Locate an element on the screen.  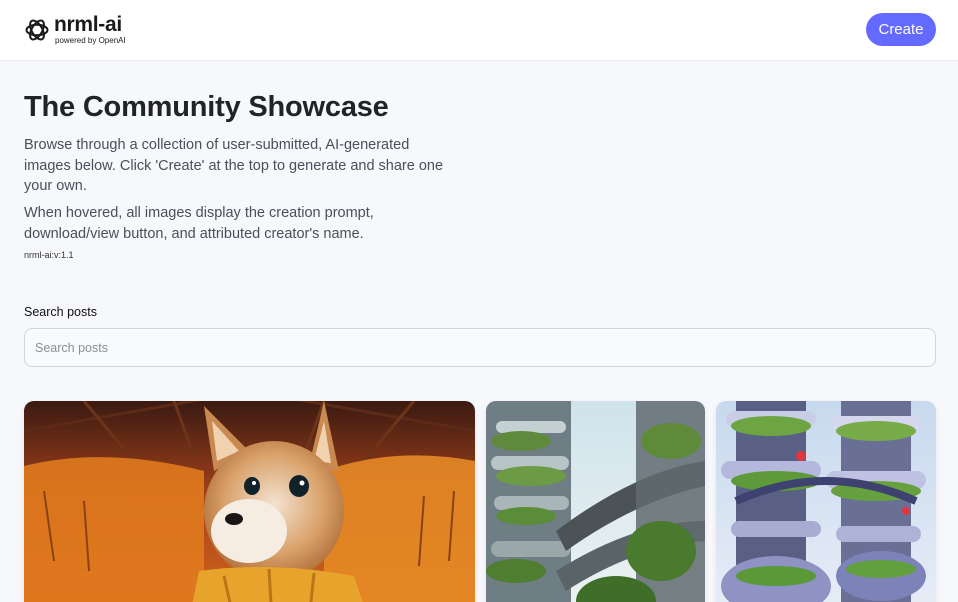
create-button: Create is located at coordinates (901, 29).